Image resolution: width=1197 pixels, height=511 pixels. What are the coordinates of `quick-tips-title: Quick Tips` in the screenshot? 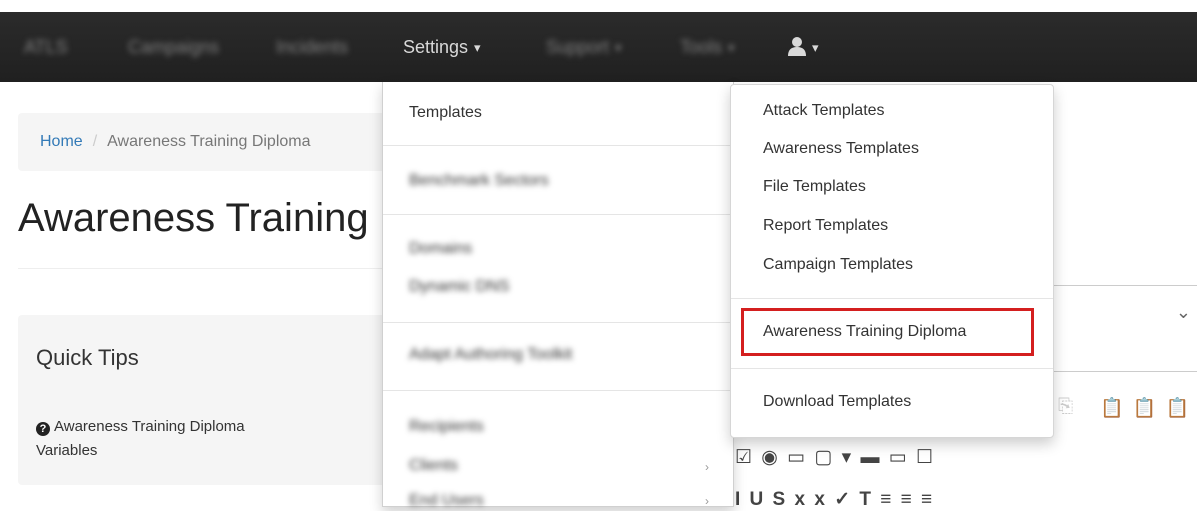 It's located at (87, 357).